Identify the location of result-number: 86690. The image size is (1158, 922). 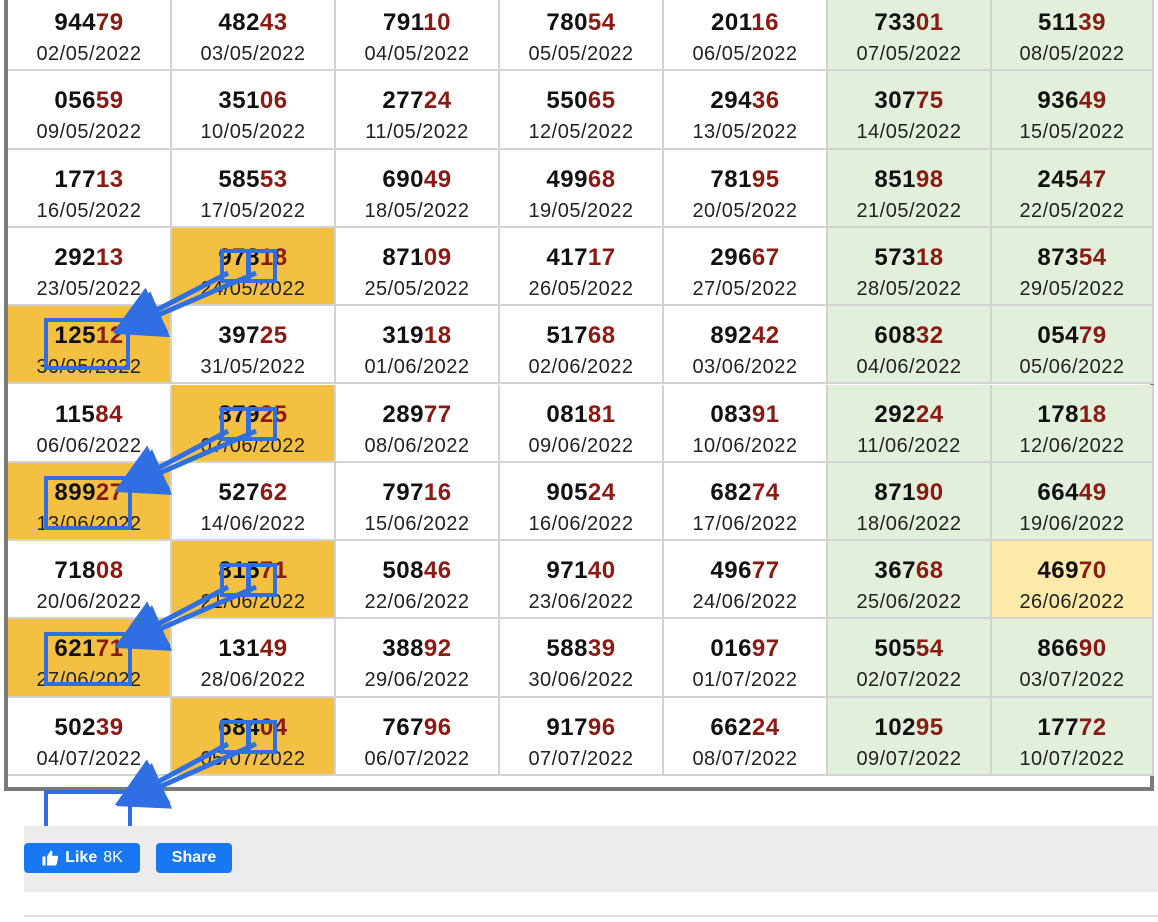
(1072, 649).